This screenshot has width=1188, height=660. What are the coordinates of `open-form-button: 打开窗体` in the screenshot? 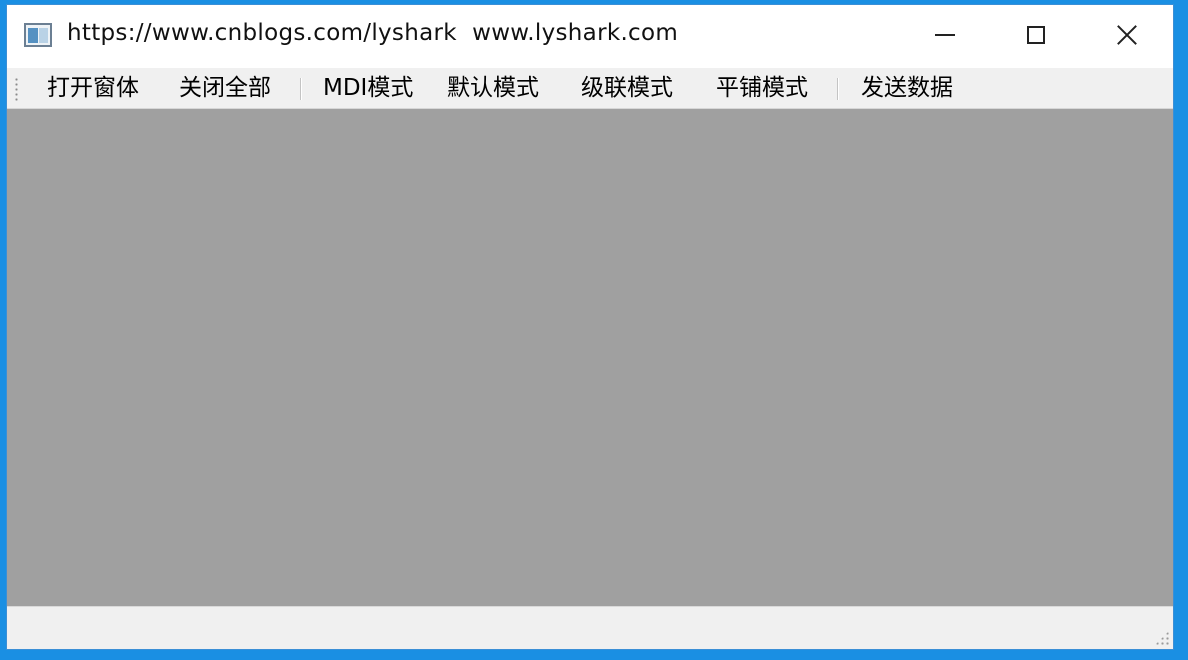 It's located at (93, 88).